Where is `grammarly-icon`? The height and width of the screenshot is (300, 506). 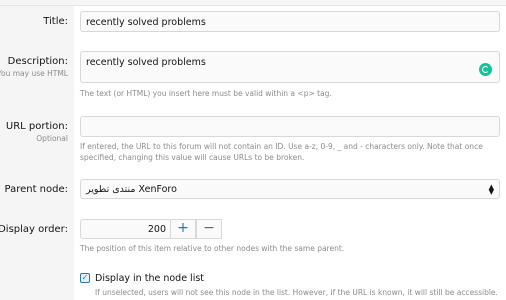 grammarly-icon is located at coordinates (485, 69).